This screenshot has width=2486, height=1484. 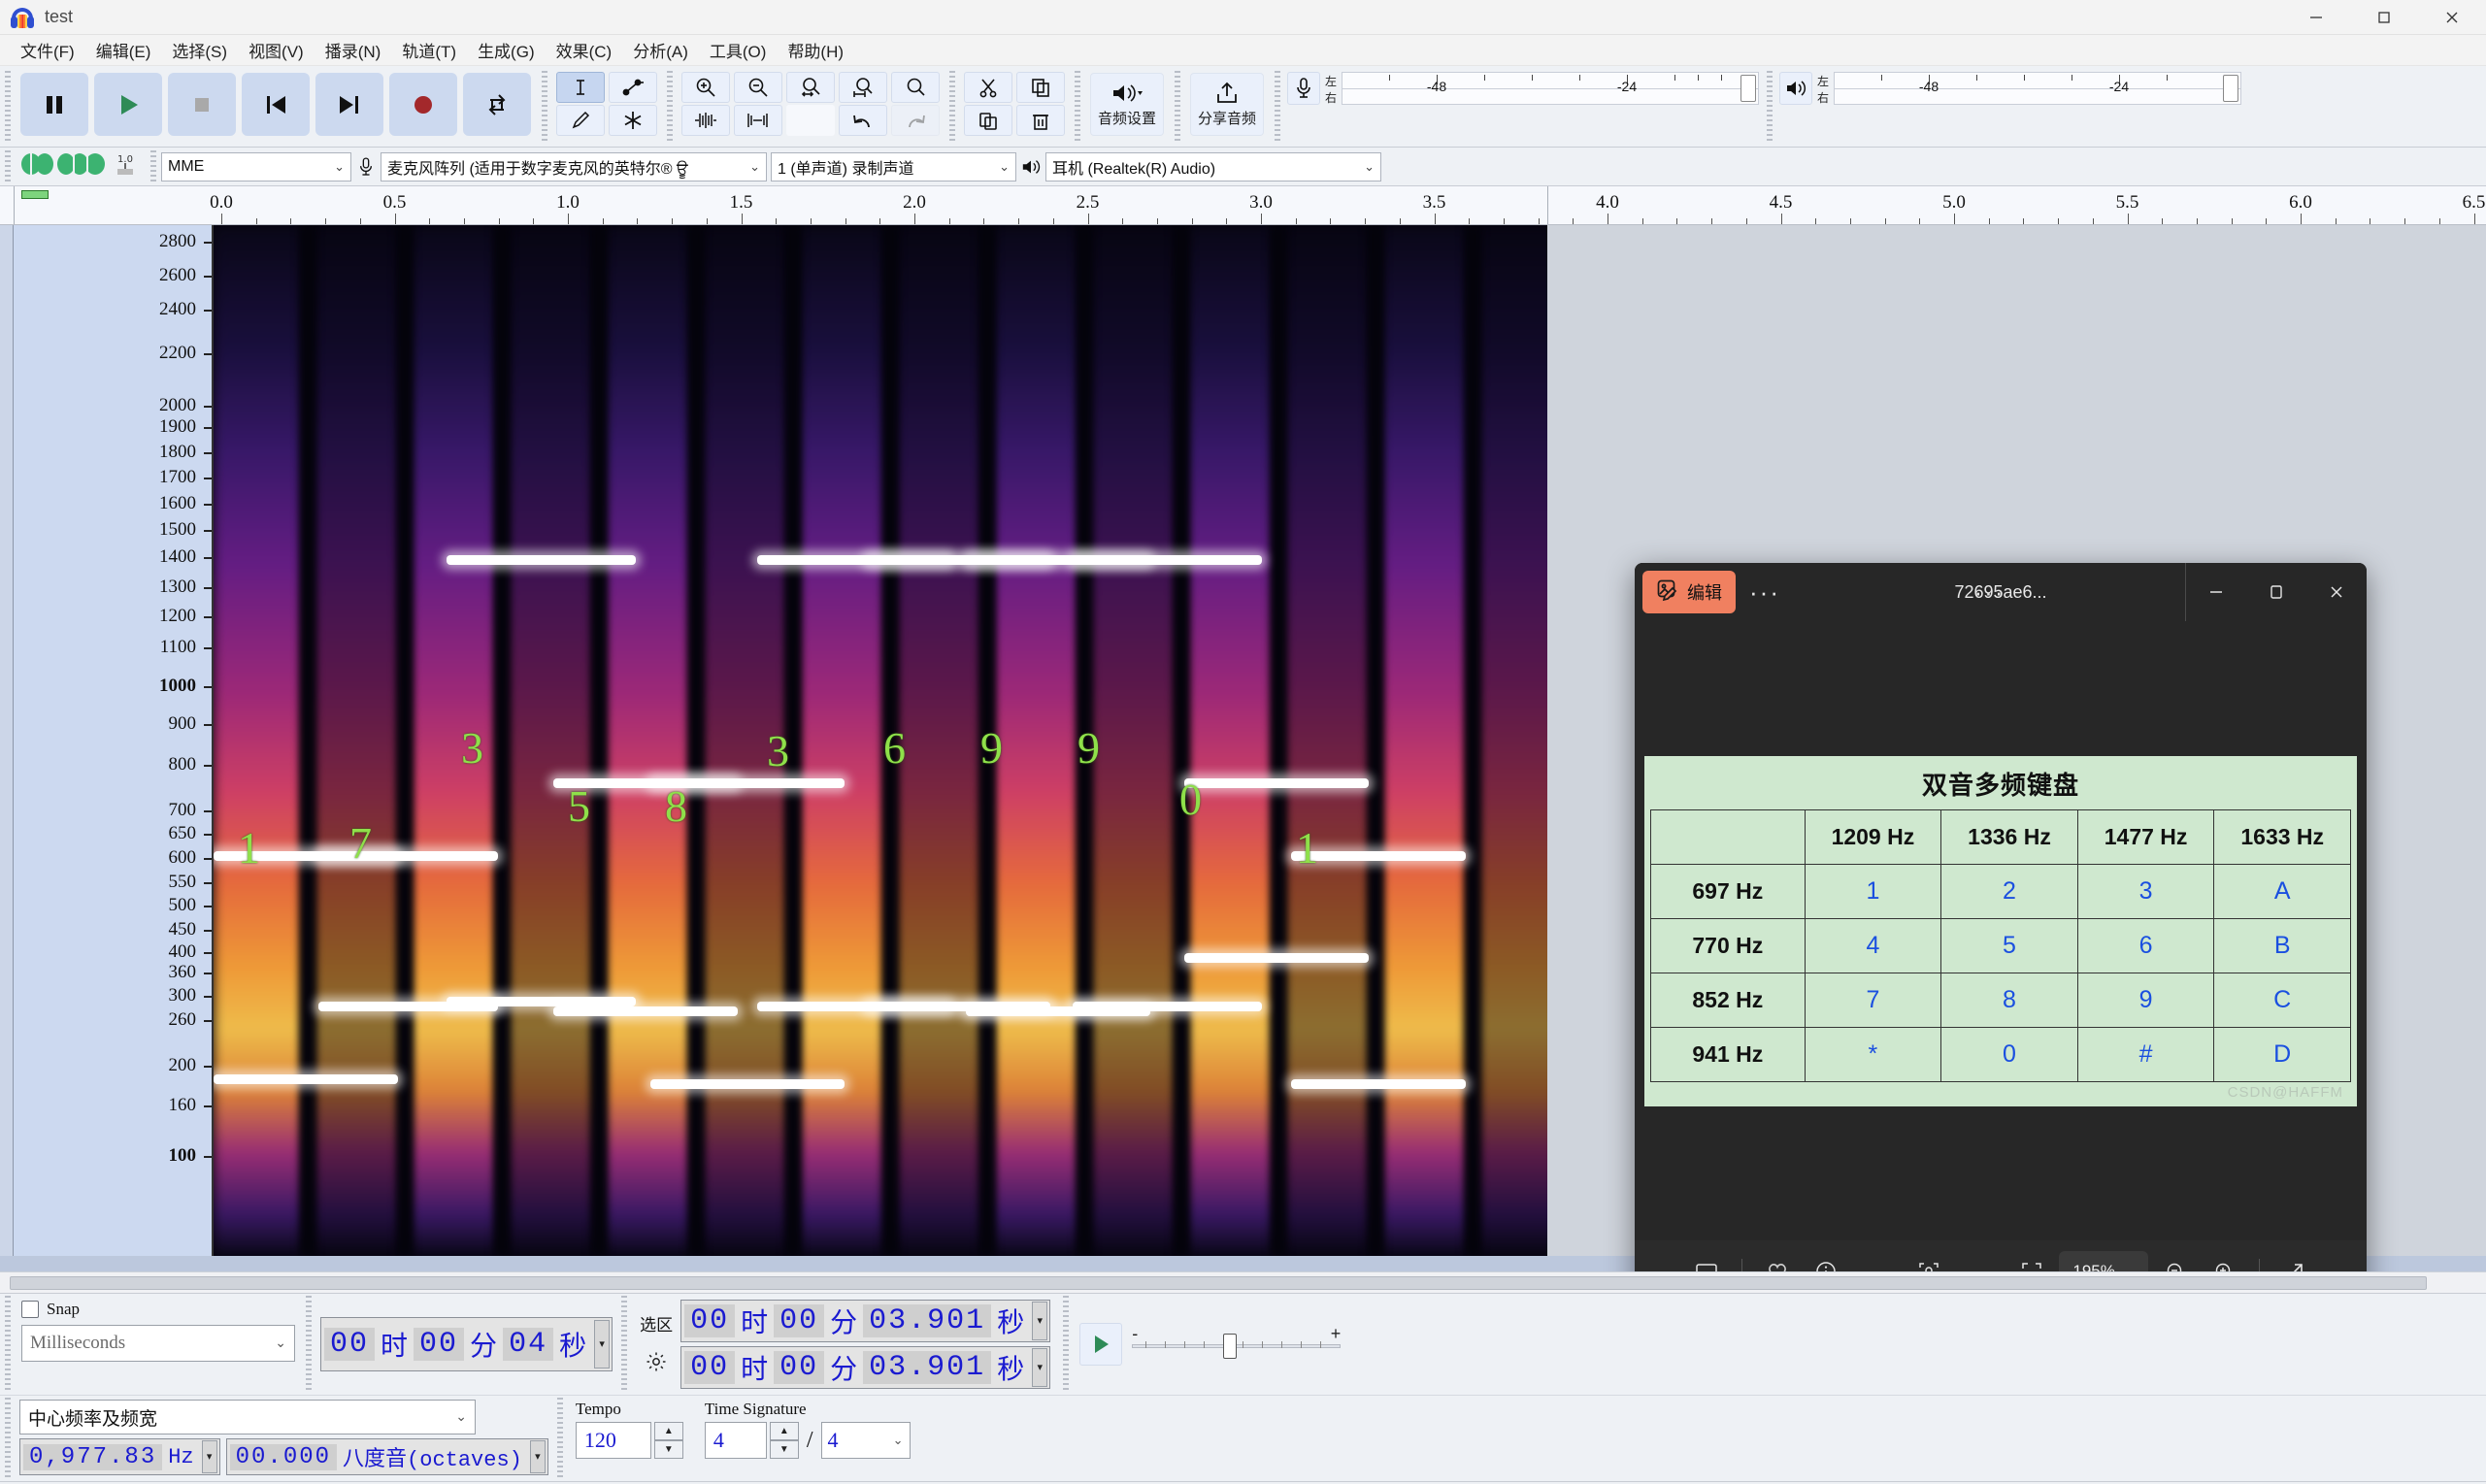 What do you see at coordinates (1040, 87) in the screenshot?
I see `copy-icon` at bounding box center [1040, 87].